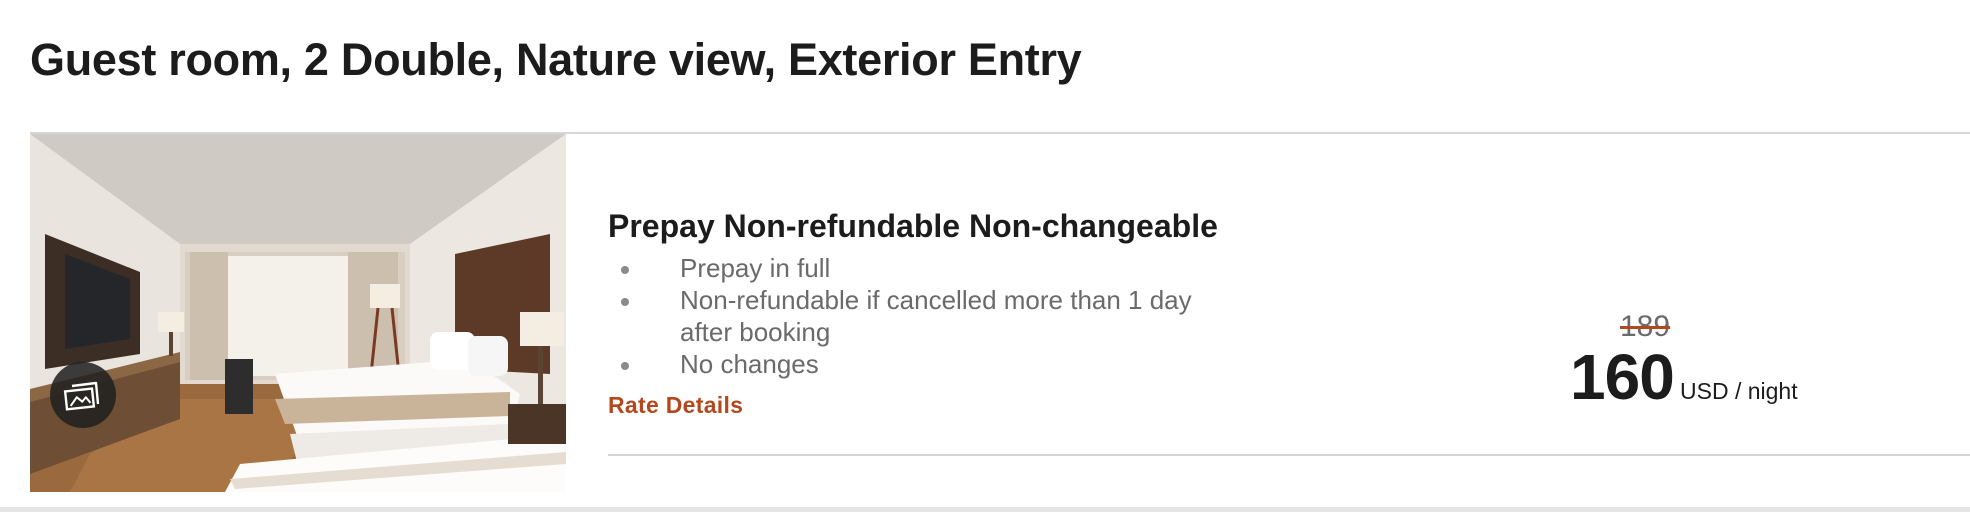 This screenshot has height=512, width=1970. Describe the element at coordinates (755, 268) in the screenshot. I see `rate-feature-text: Prepay in full` at that location.